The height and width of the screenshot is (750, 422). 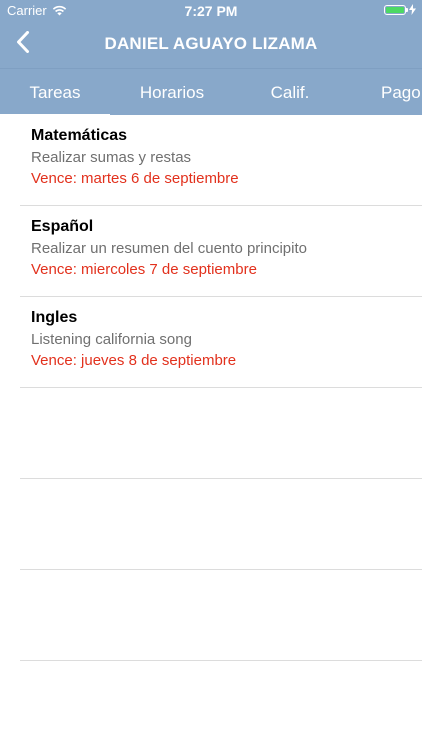 I want to click on battery-icon, so click(x=396, y=9).